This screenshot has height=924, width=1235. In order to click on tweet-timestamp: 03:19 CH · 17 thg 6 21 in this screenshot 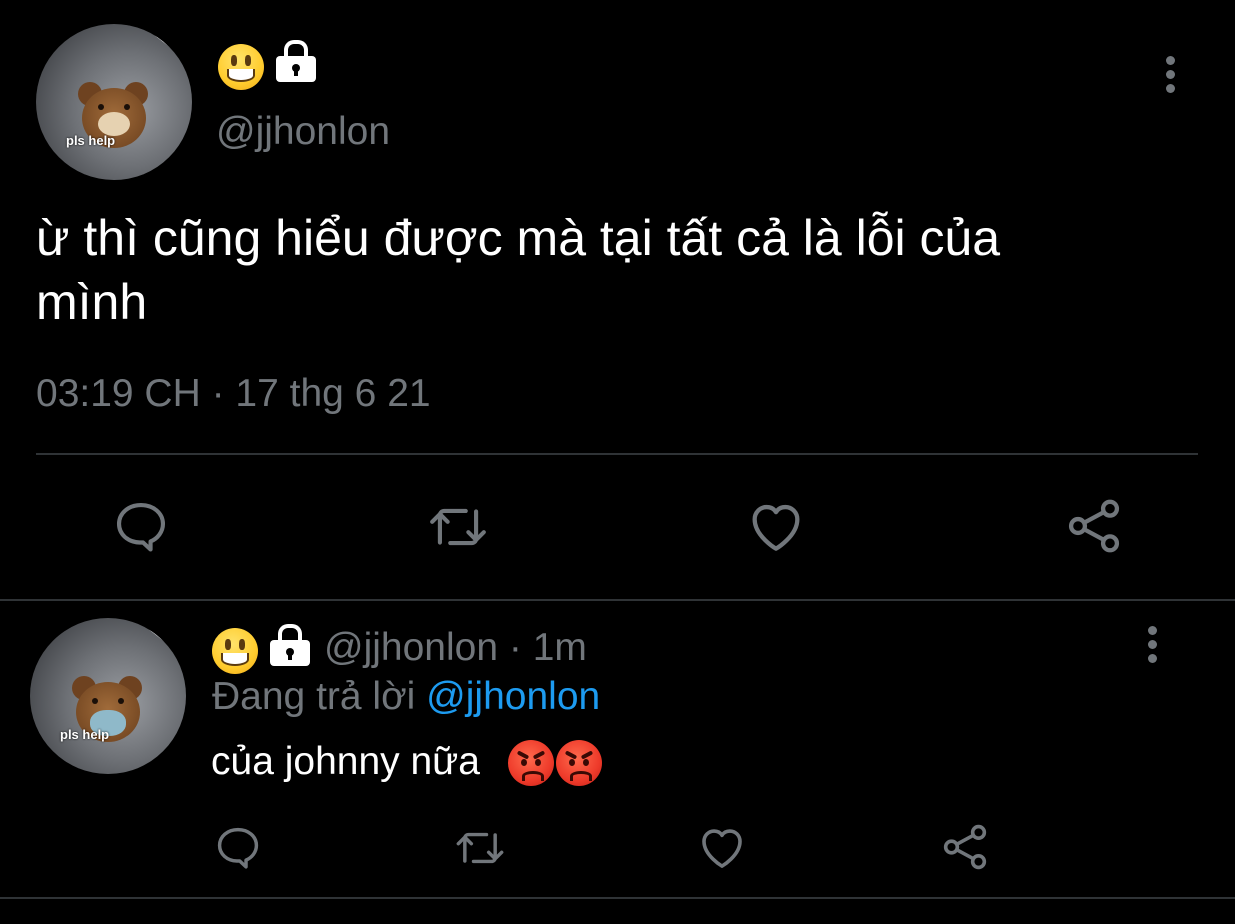, I will do `click(233, 394)`.